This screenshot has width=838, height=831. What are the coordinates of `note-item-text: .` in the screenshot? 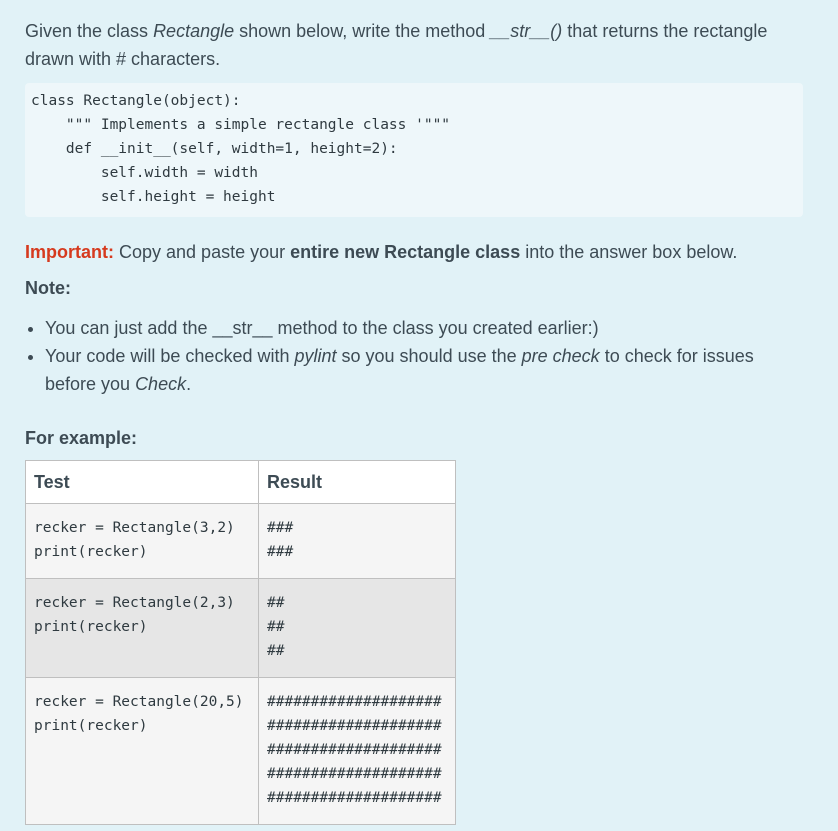 It's located at (189, 384).